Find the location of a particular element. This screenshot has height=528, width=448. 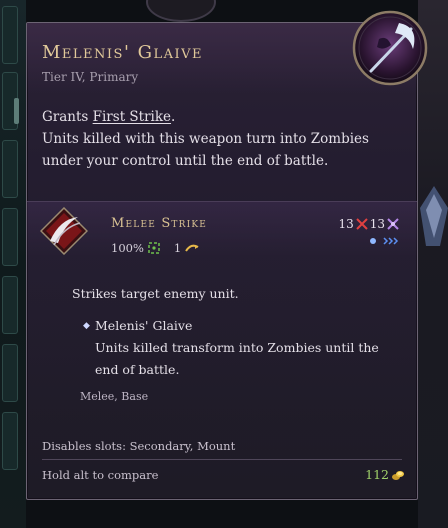

ability-damage: 13 13 is located at coordinates (368, 224).